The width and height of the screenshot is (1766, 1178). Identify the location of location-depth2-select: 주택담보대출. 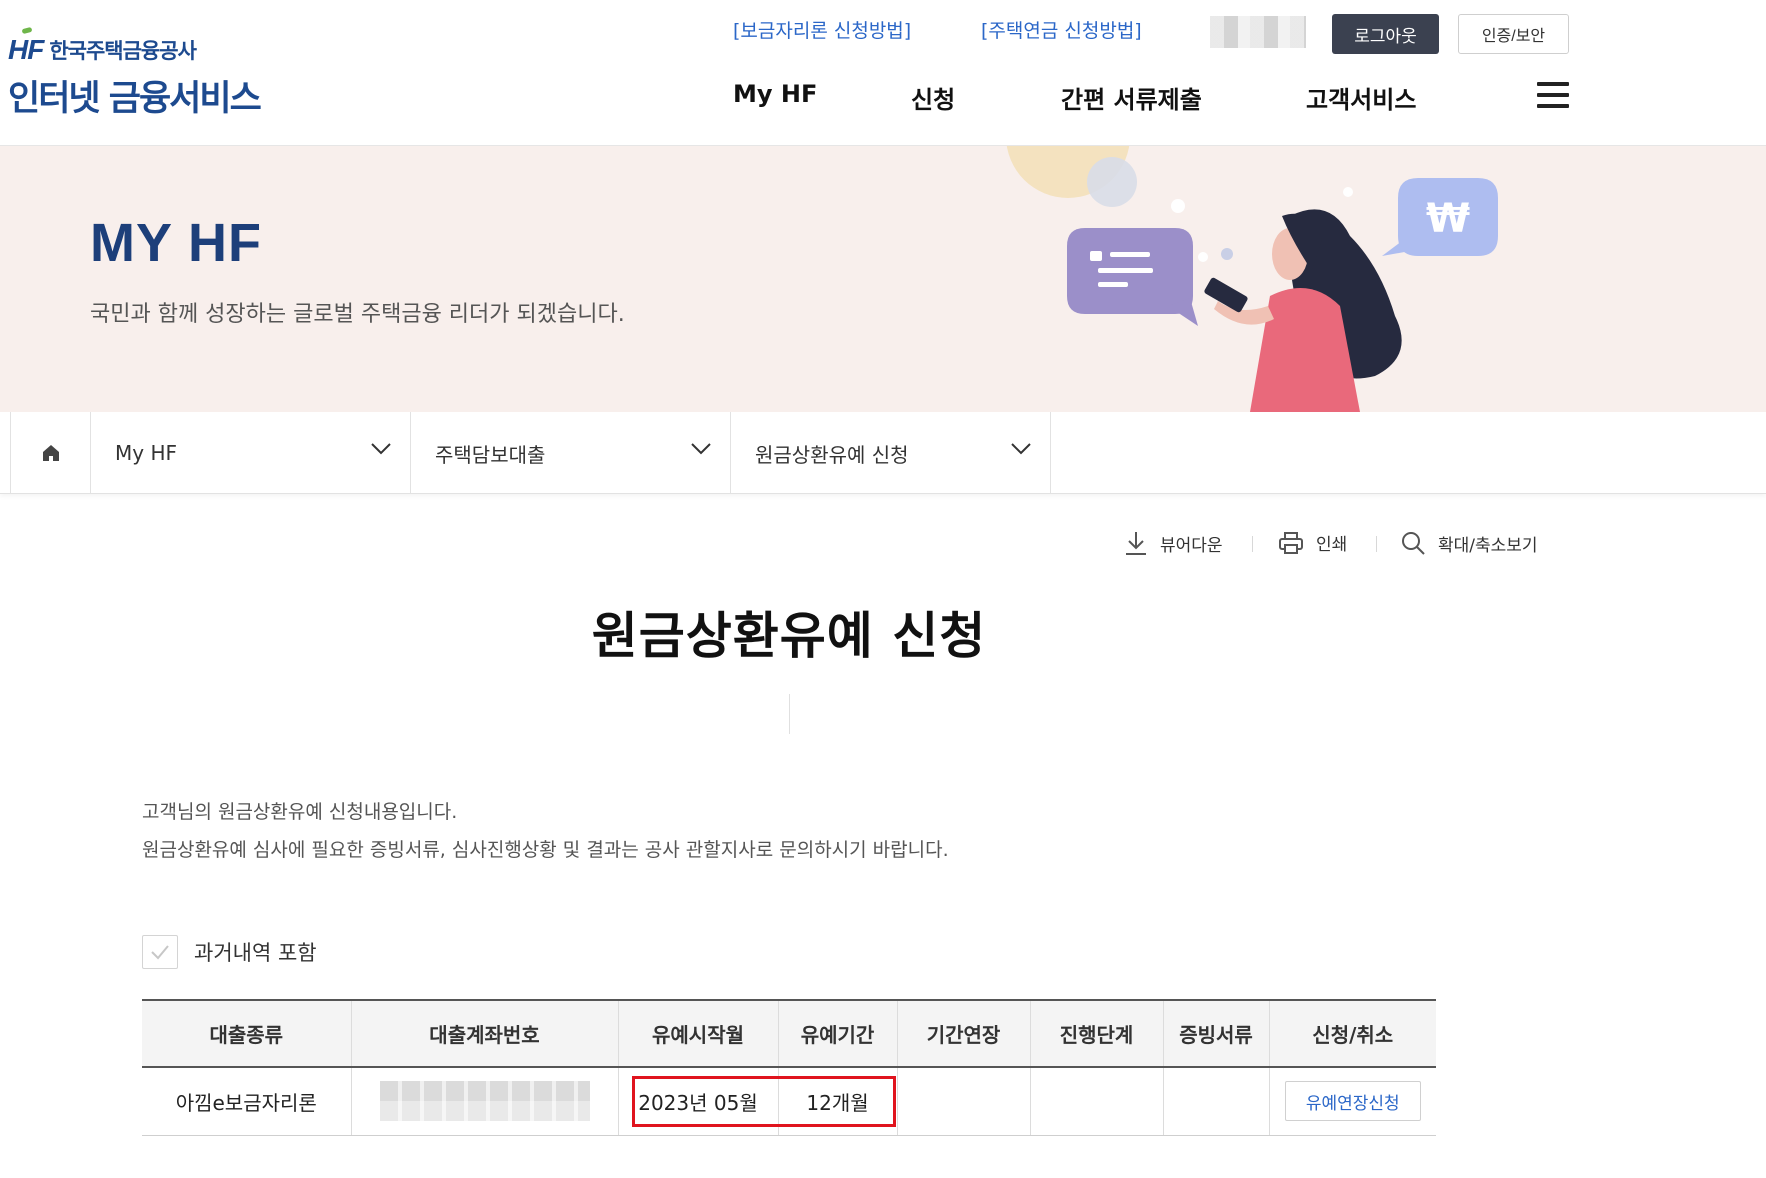
(571, 453).